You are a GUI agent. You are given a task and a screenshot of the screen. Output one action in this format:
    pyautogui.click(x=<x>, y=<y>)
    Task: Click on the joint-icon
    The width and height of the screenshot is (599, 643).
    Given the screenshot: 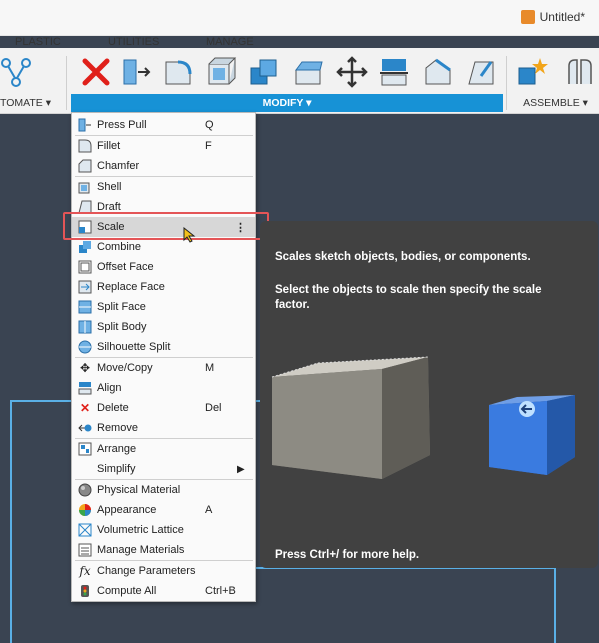 What is the action you would take?
    pyautogui.click(x=579, y=72)
    